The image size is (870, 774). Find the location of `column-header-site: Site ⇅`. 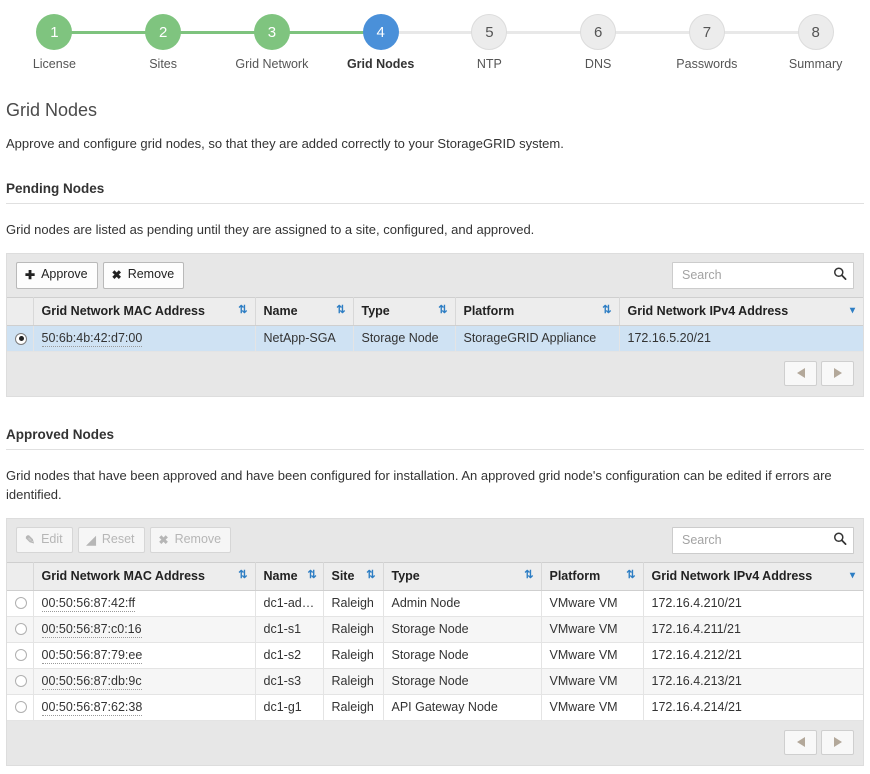

column-header-site: Site ⇅ is located at coordinates (353, 576).